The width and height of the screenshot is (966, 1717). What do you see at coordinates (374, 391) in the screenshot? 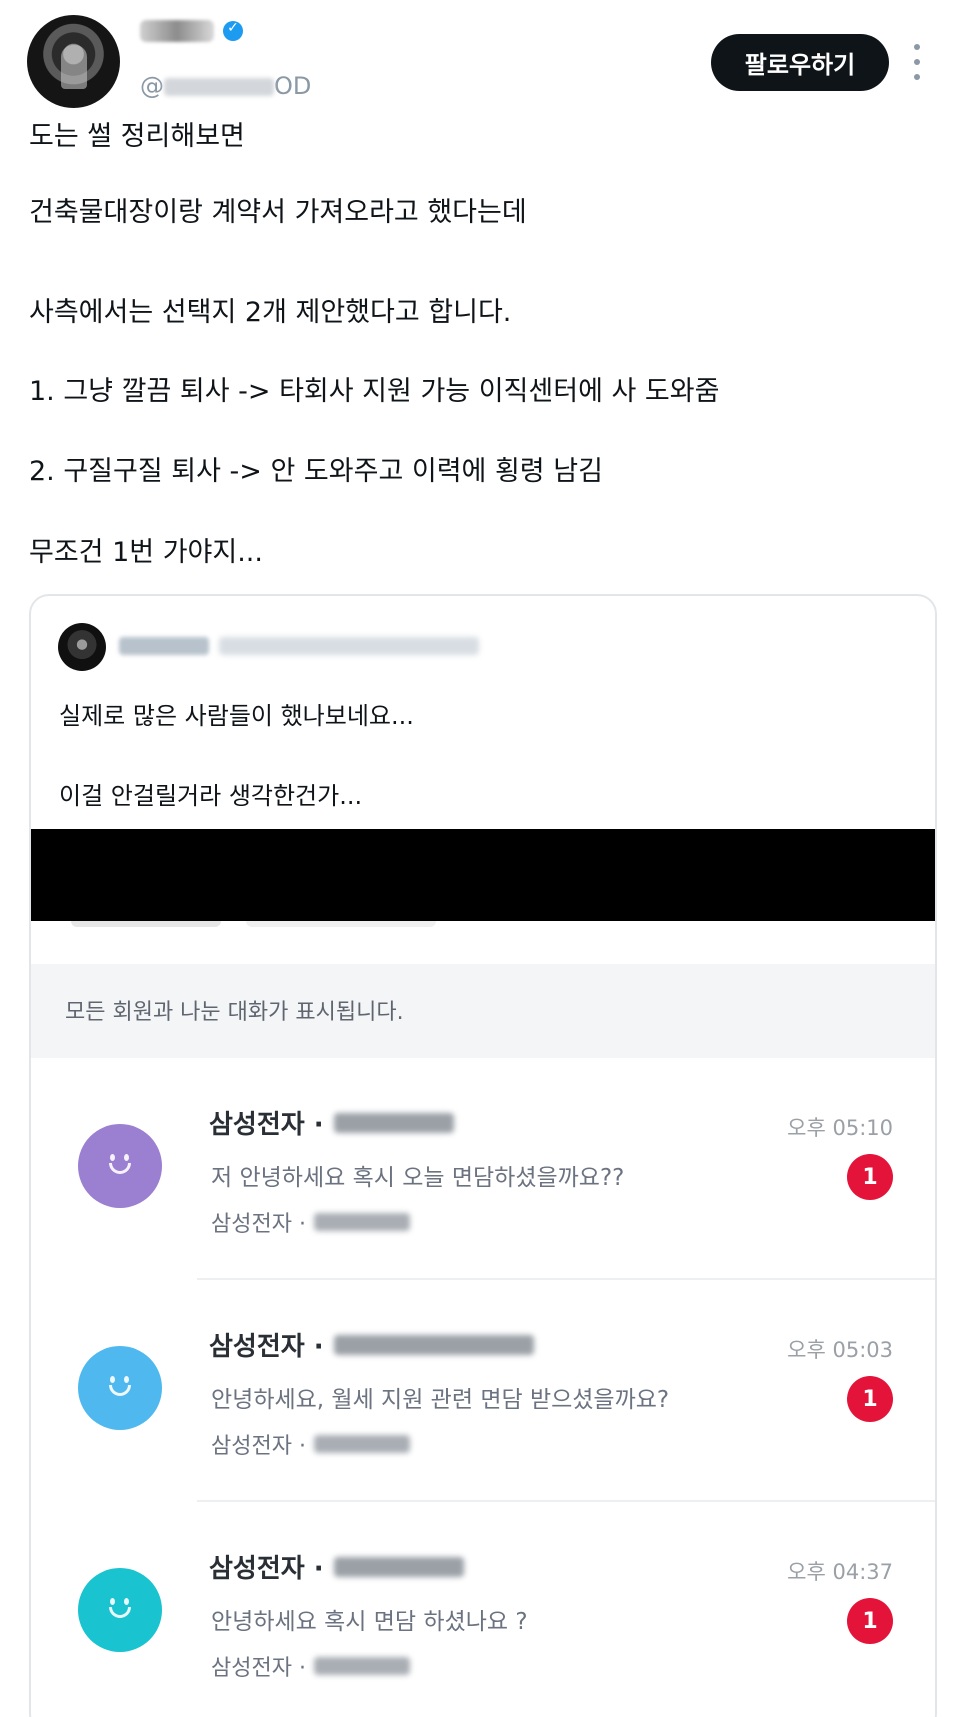
I see `tweet-text-line: 1. 그냥 깔끔 퇴사 -> 타회사 지원 가능 이직센터에 사 도와줌` at bounding box center [374, 391].